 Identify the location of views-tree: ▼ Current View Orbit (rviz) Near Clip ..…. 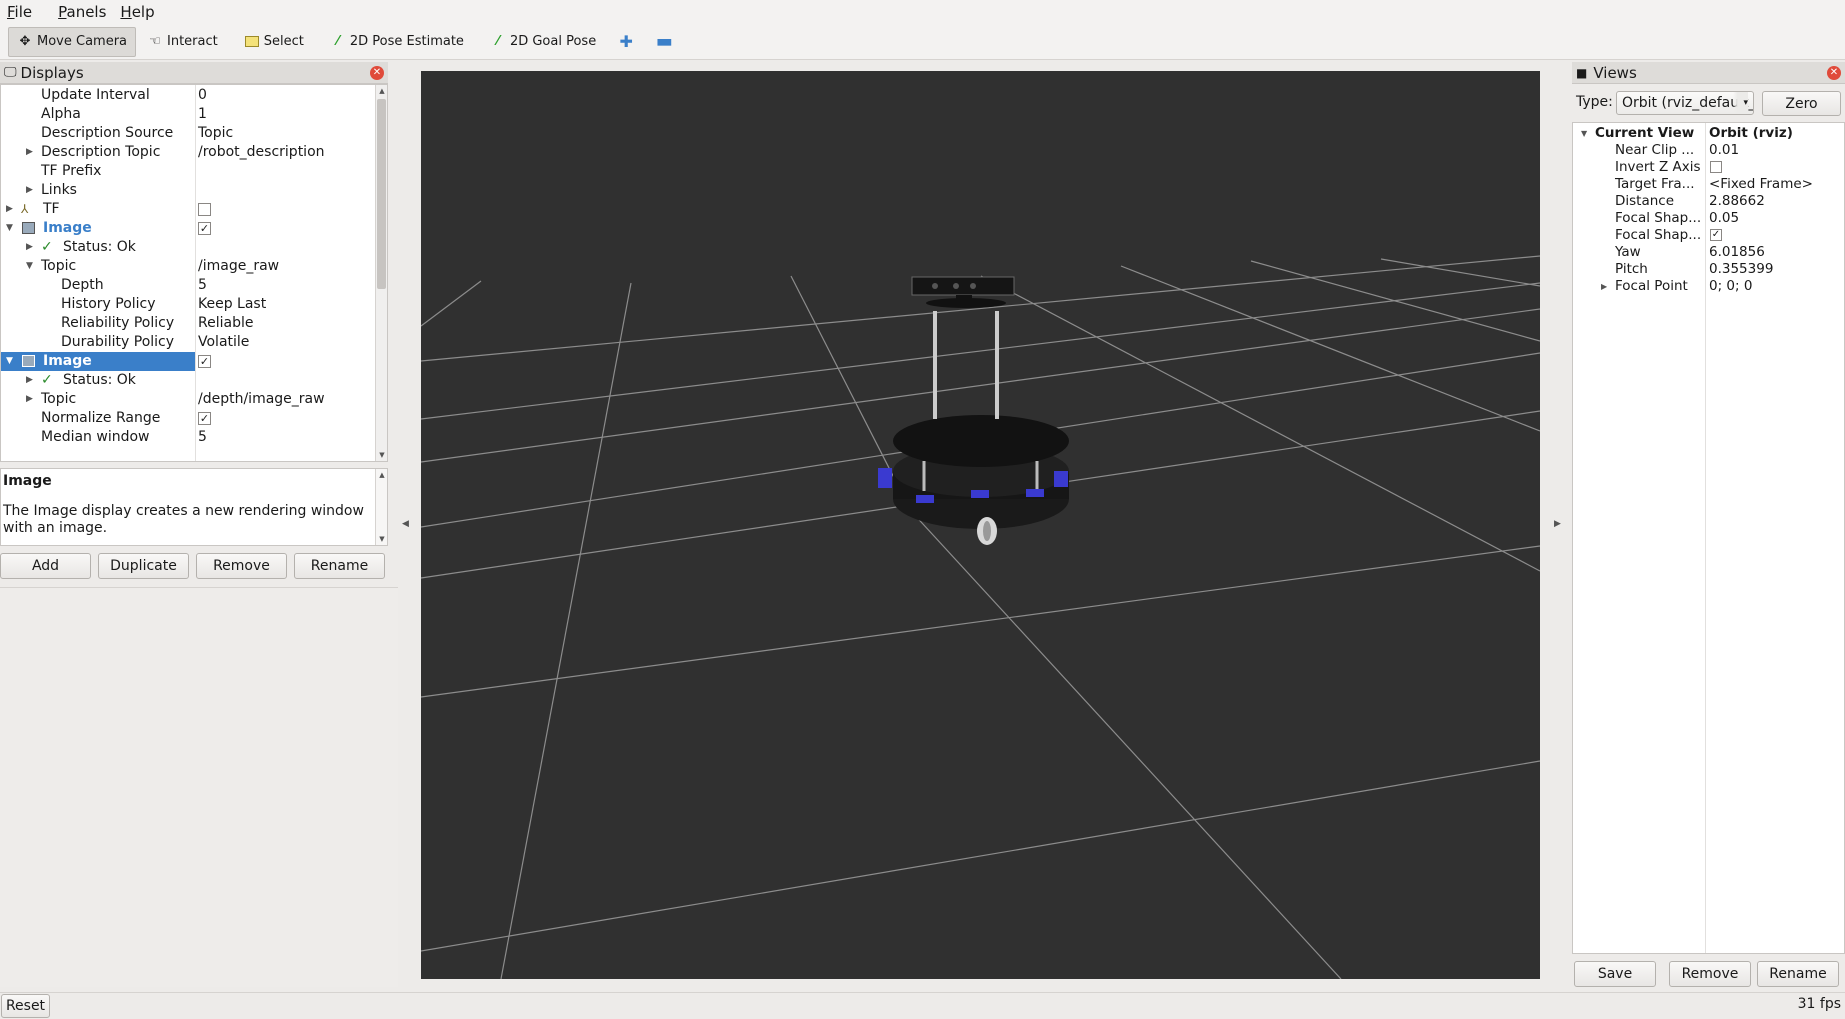
(1708, 538).